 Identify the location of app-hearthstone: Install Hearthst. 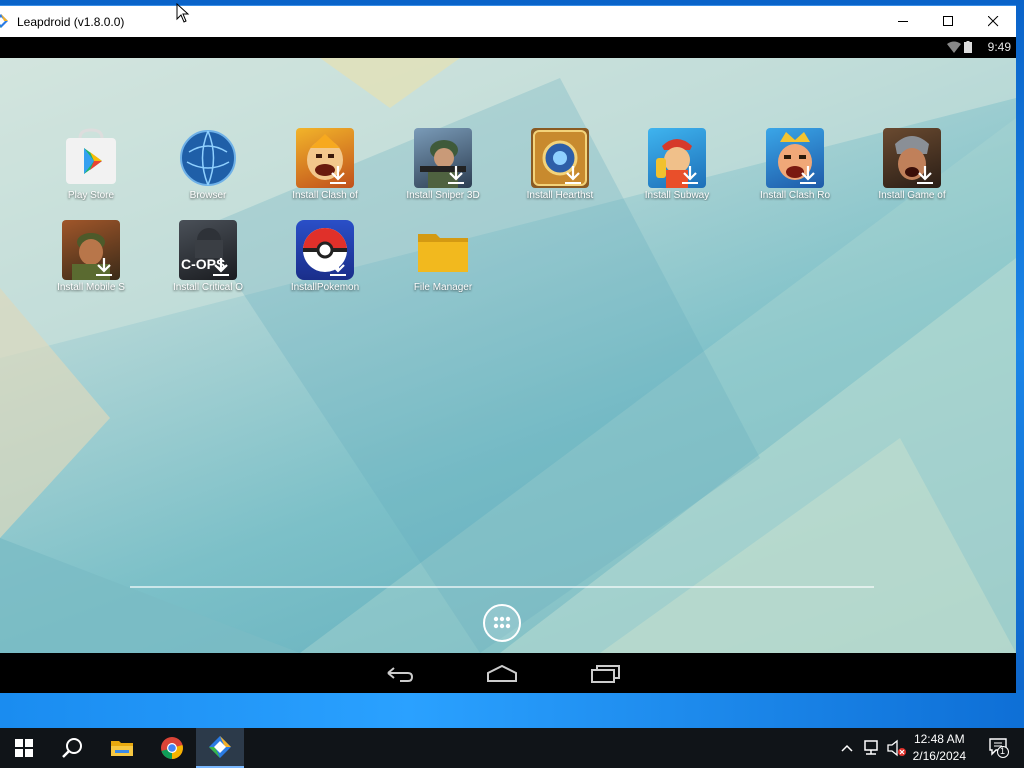
(560, 164).